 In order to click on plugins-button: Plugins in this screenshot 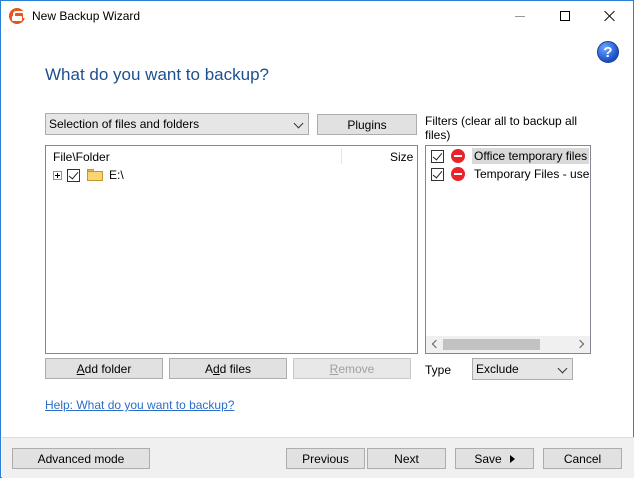, I will do `click(367, 124)`.